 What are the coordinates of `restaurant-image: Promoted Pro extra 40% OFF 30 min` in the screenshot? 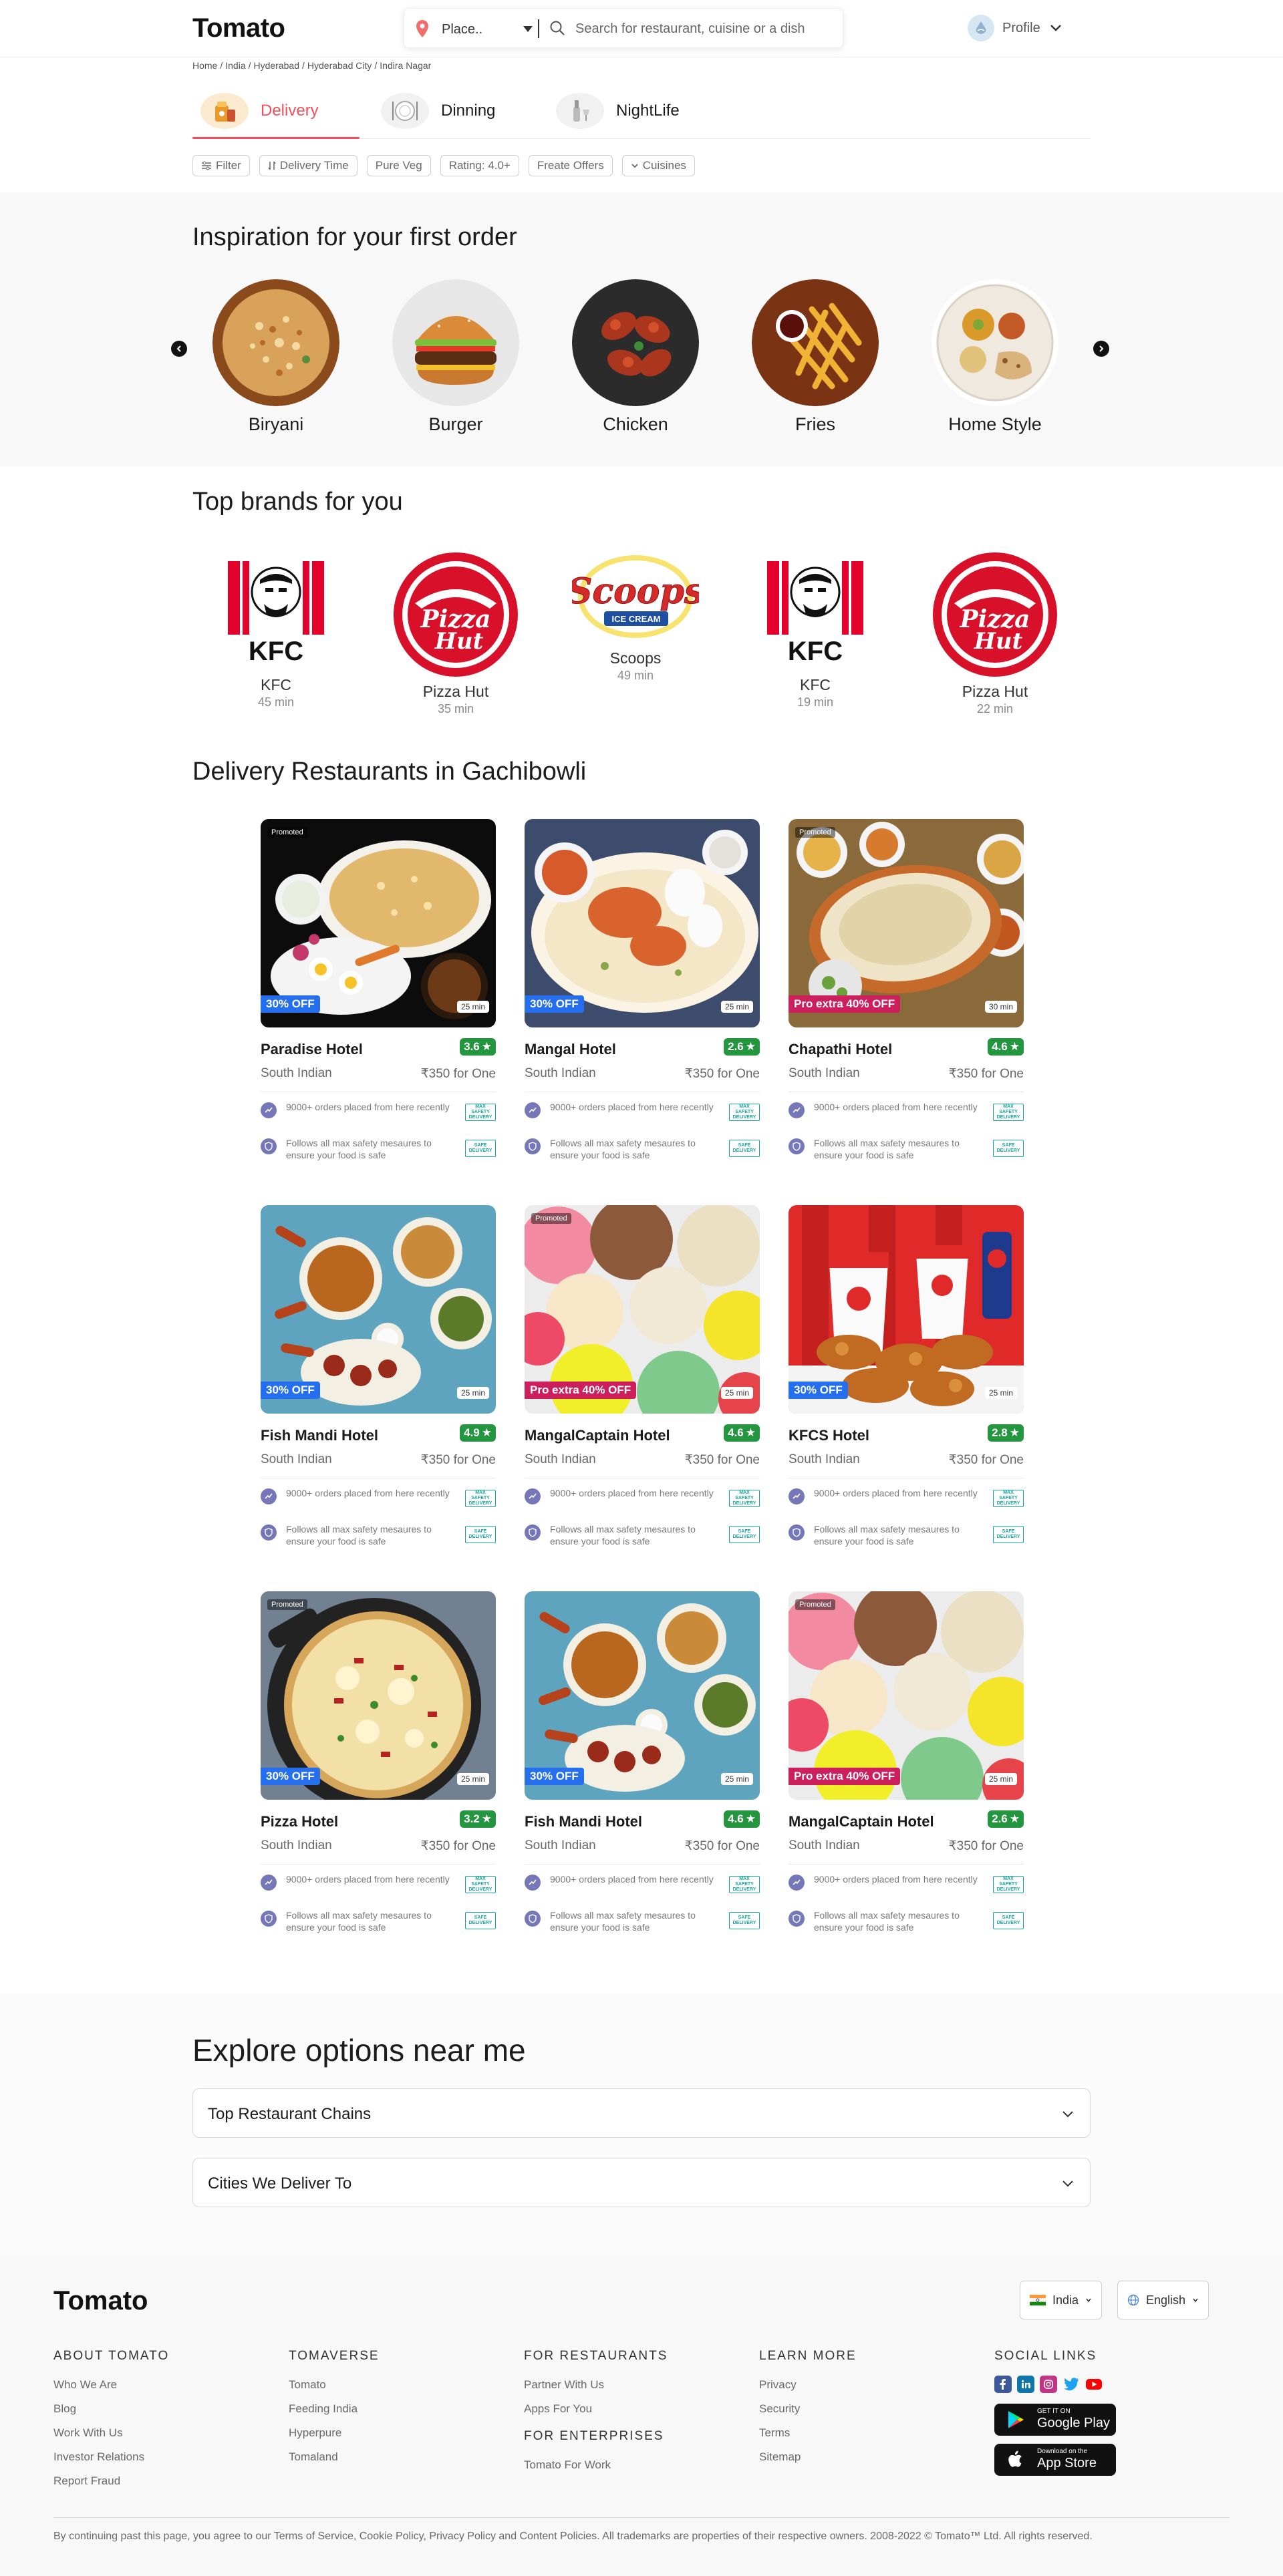 It's located at (906, 923).